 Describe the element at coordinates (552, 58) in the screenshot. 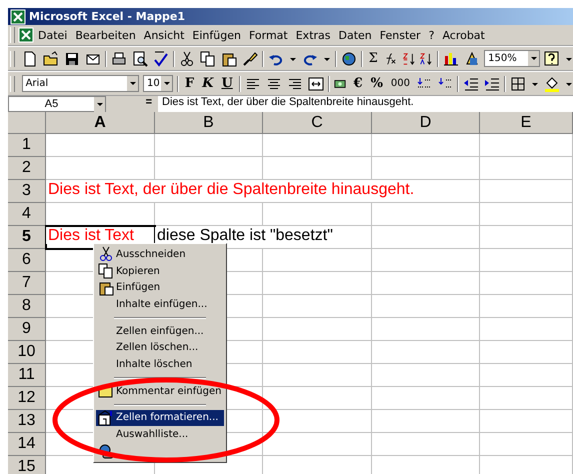

I see `help-icon` at that location.